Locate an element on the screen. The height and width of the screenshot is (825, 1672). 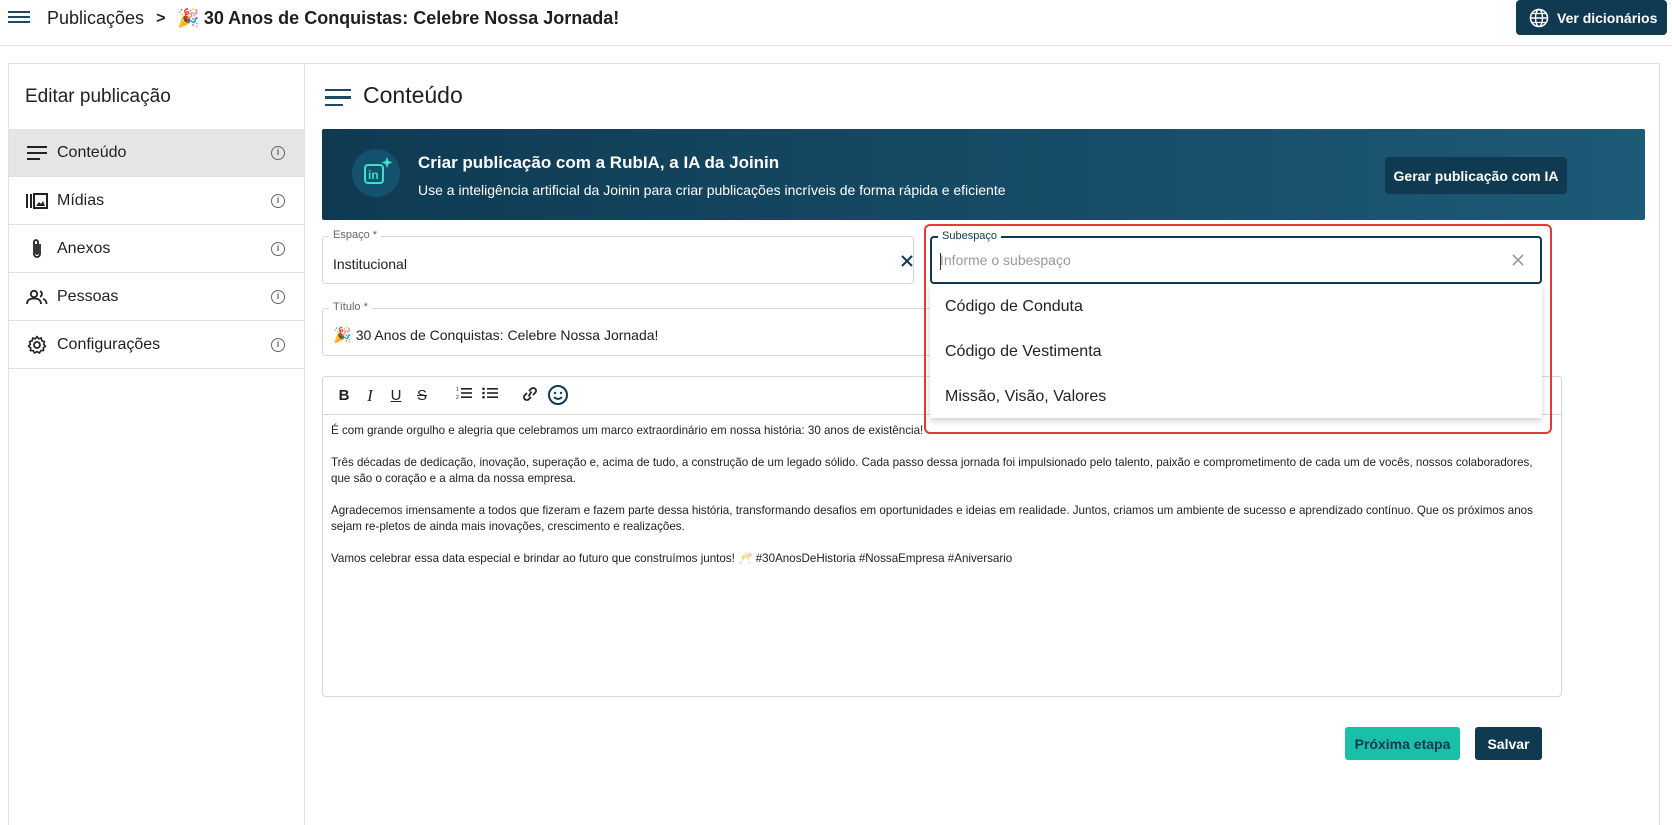
sidebar-item-label: Mídias is located at coordinates (81, 200).